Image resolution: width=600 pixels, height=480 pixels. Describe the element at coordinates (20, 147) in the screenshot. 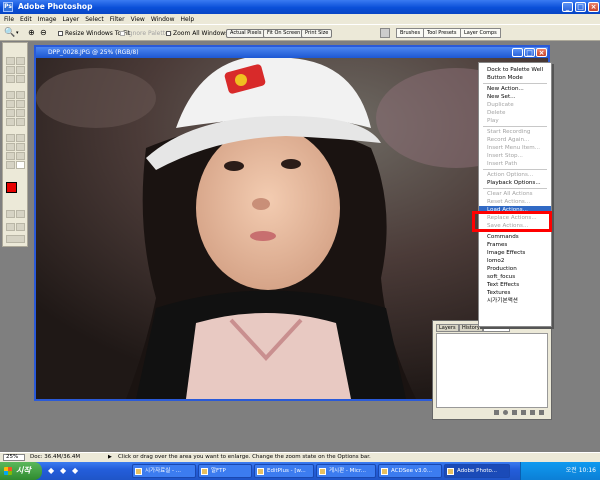

I see `shape-tool-icon` at that location.